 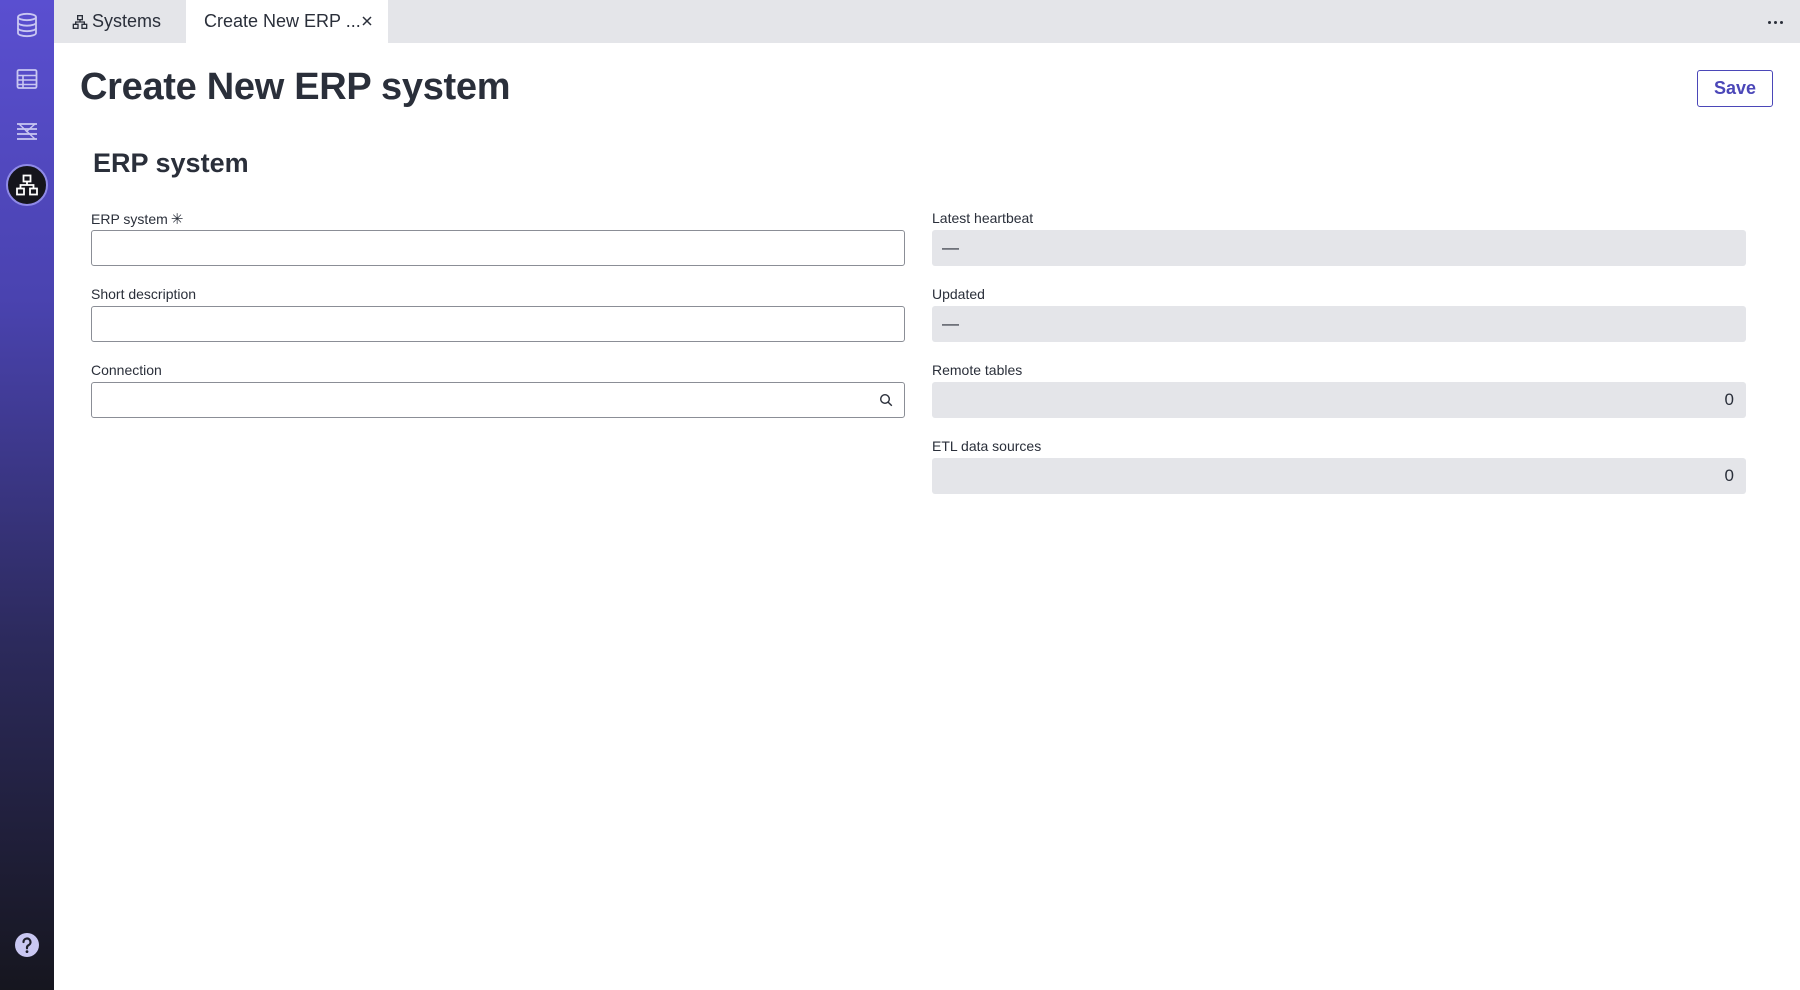 What do you see at coordinates (886, 400) in the screenshot?
I see `search-icon` at bounding box center [886, 400].